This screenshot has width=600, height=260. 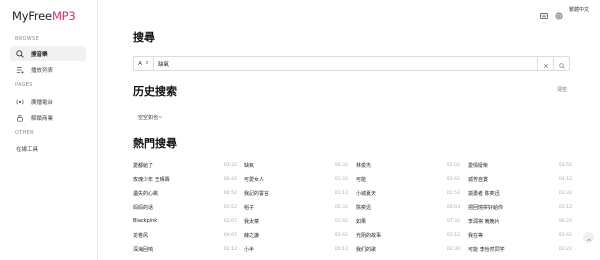 I want to click on song-title: 愛都給了, so click(x=143, y=165).